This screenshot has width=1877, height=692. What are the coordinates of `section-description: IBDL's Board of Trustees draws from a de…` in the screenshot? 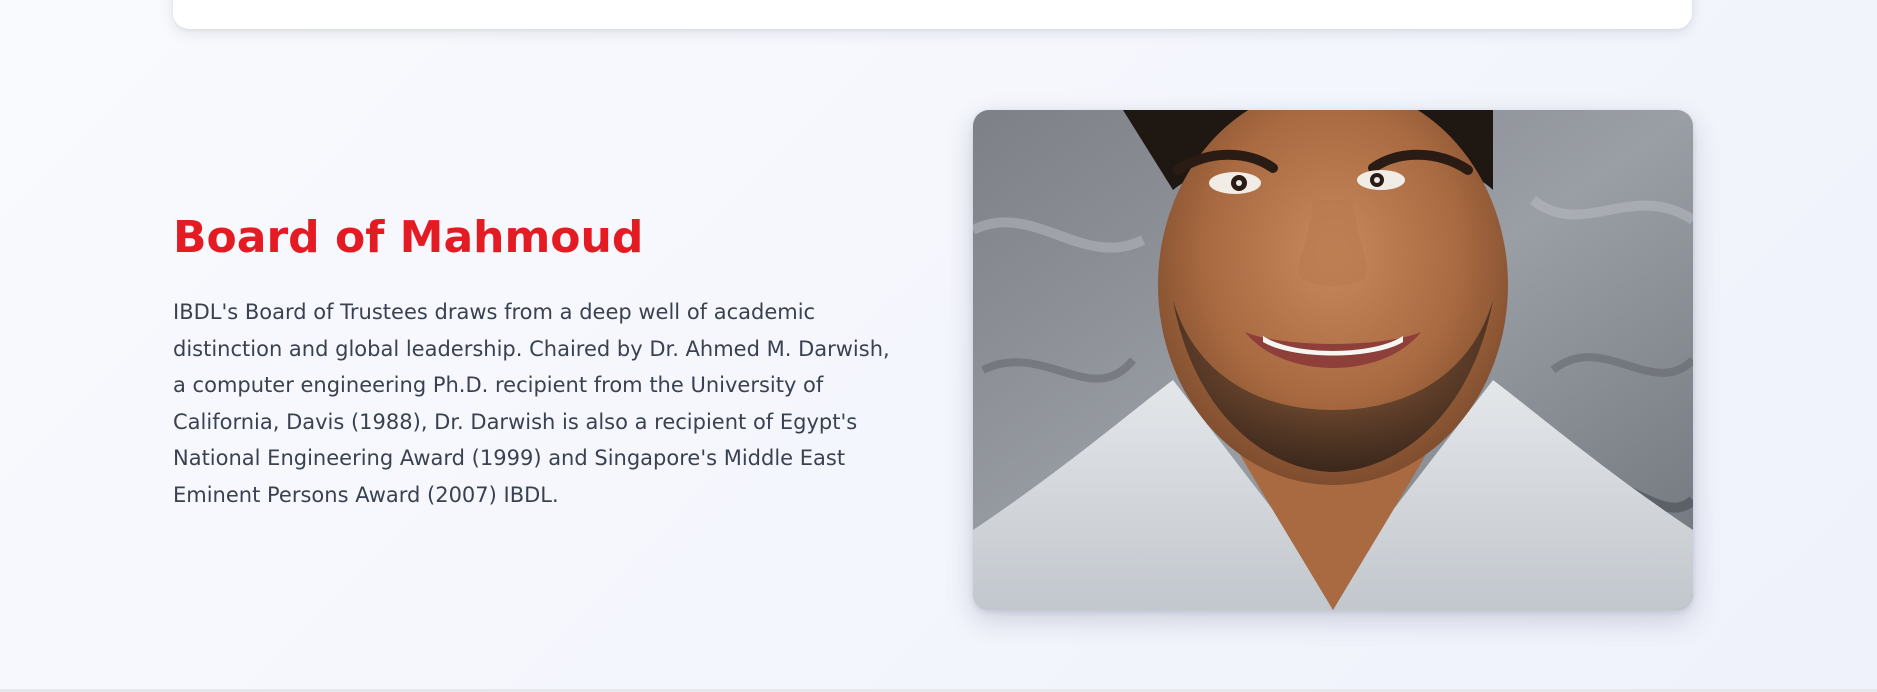 It's located at (531, 403).